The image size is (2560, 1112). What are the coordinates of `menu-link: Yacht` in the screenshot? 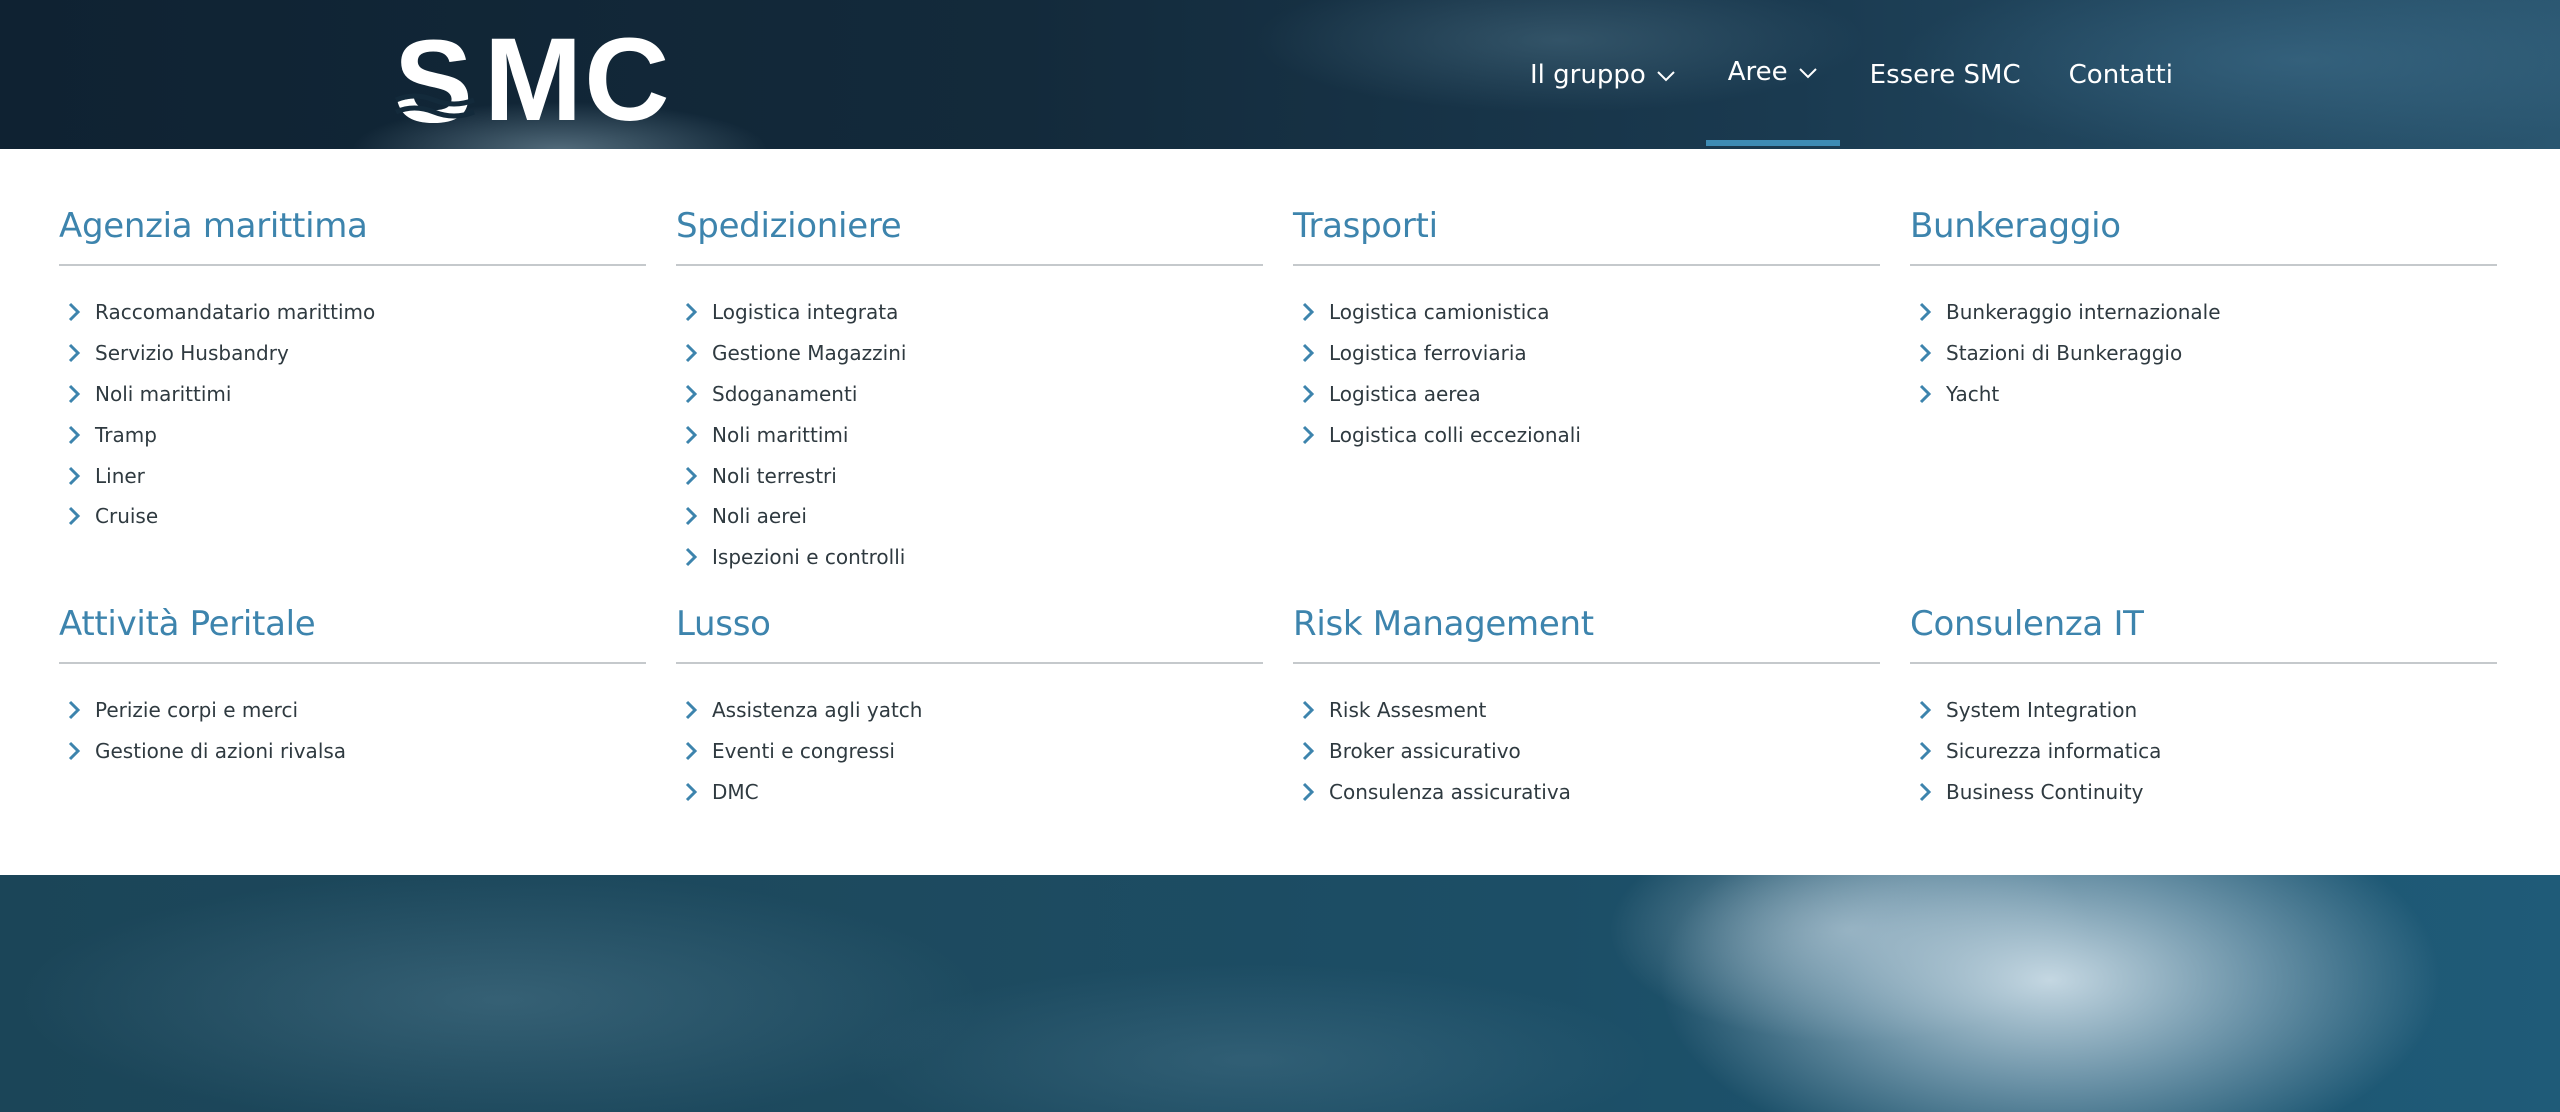 It's located at (2203, 394).